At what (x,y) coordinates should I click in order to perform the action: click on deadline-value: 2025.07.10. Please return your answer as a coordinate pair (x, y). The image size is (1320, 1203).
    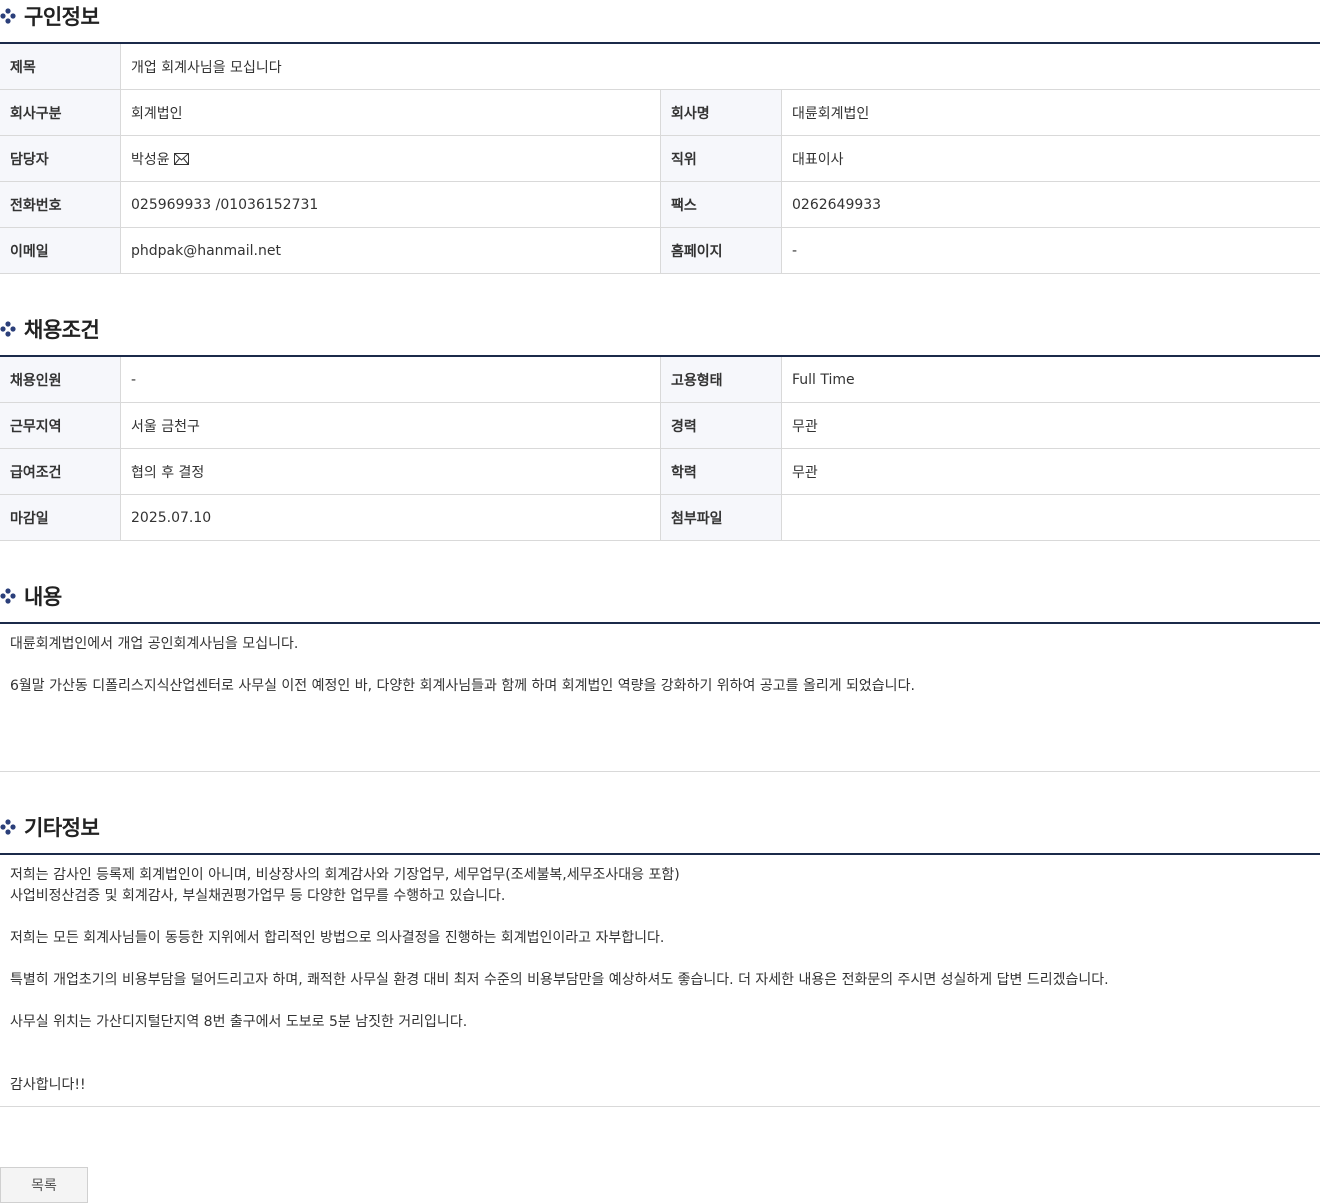
    Looking at the image, I should click on (391, 517).